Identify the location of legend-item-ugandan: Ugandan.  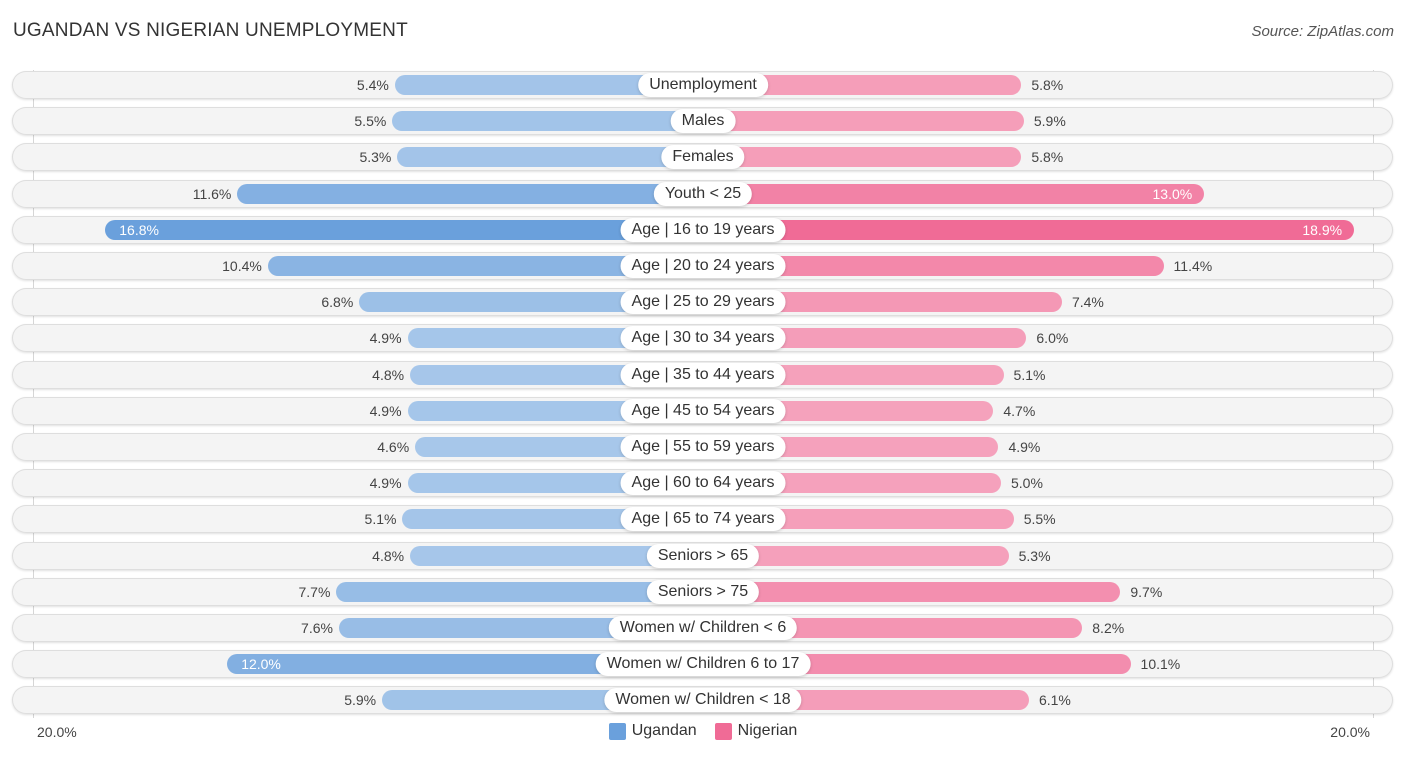
(652, 731).